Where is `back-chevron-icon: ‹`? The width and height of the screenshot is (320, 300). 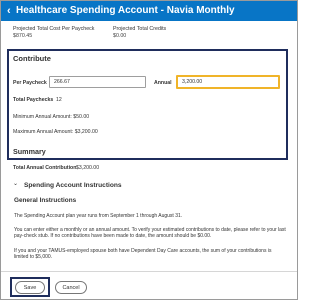
back-chevron-icon: ‹ is located at coordinates (9, 11).